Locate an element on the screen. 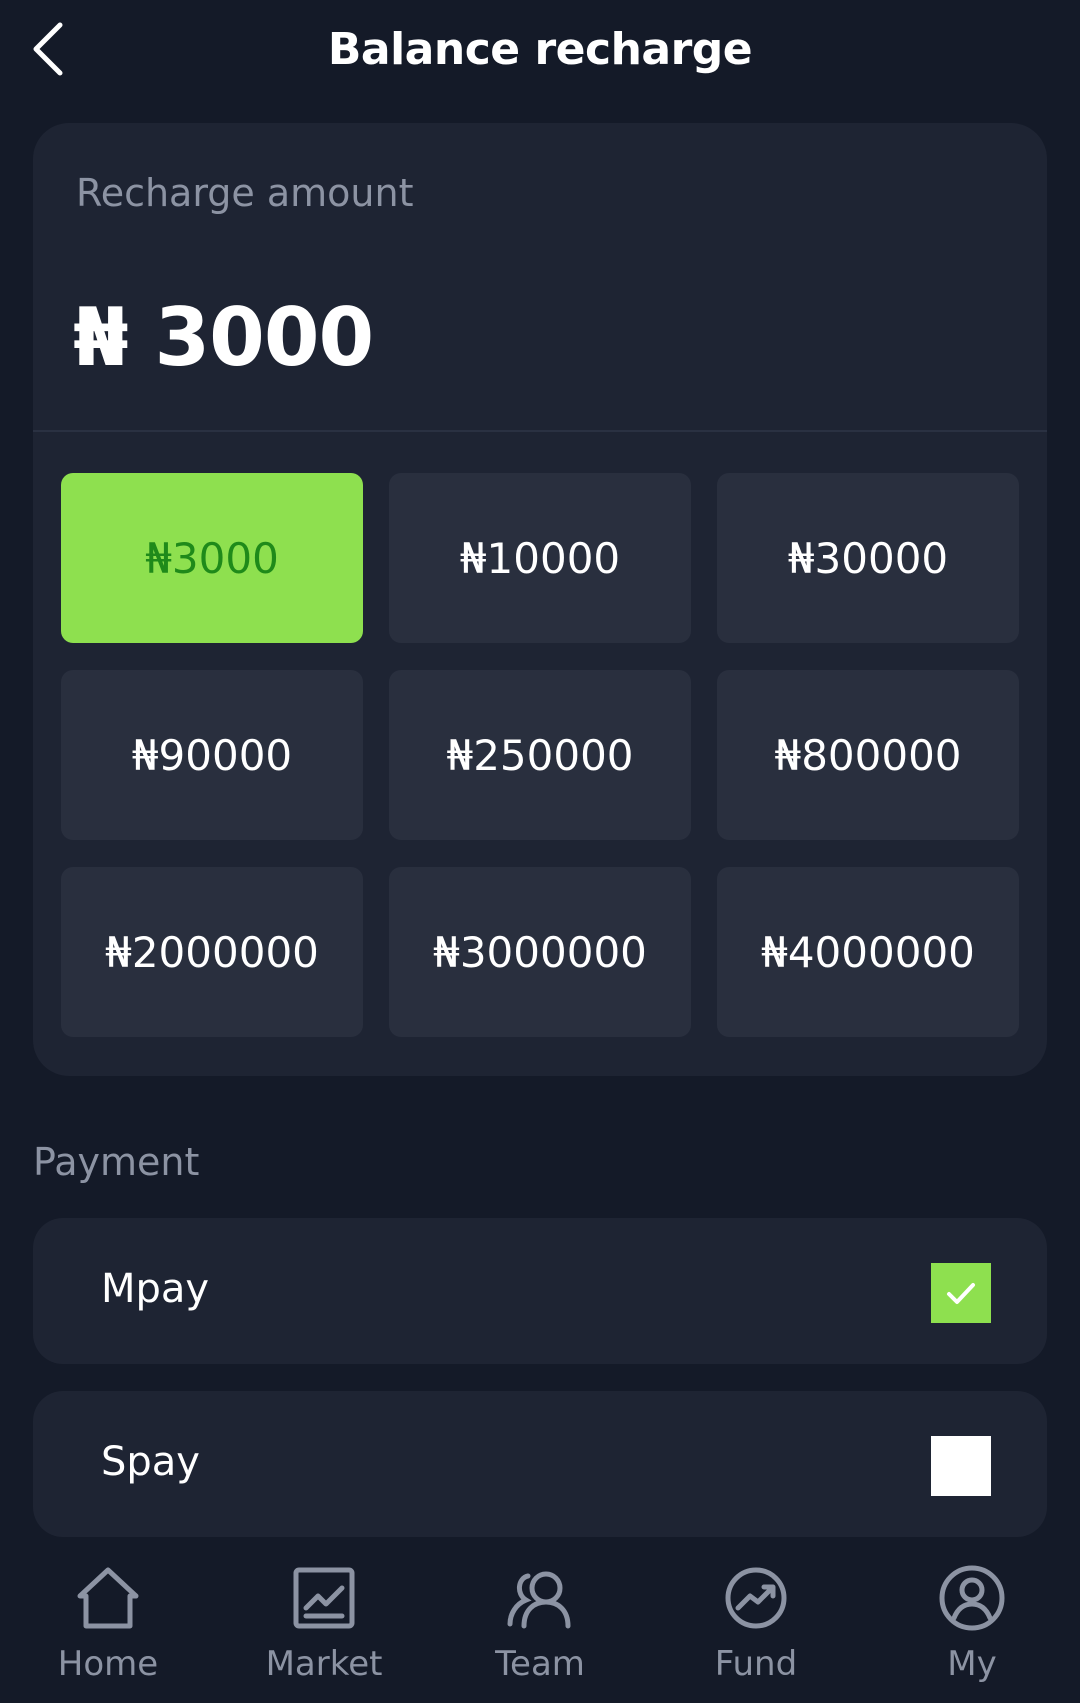 The height and width of the screenshot is (1703, 1080). tab-team: Team is located at coordinates (540, 1621).